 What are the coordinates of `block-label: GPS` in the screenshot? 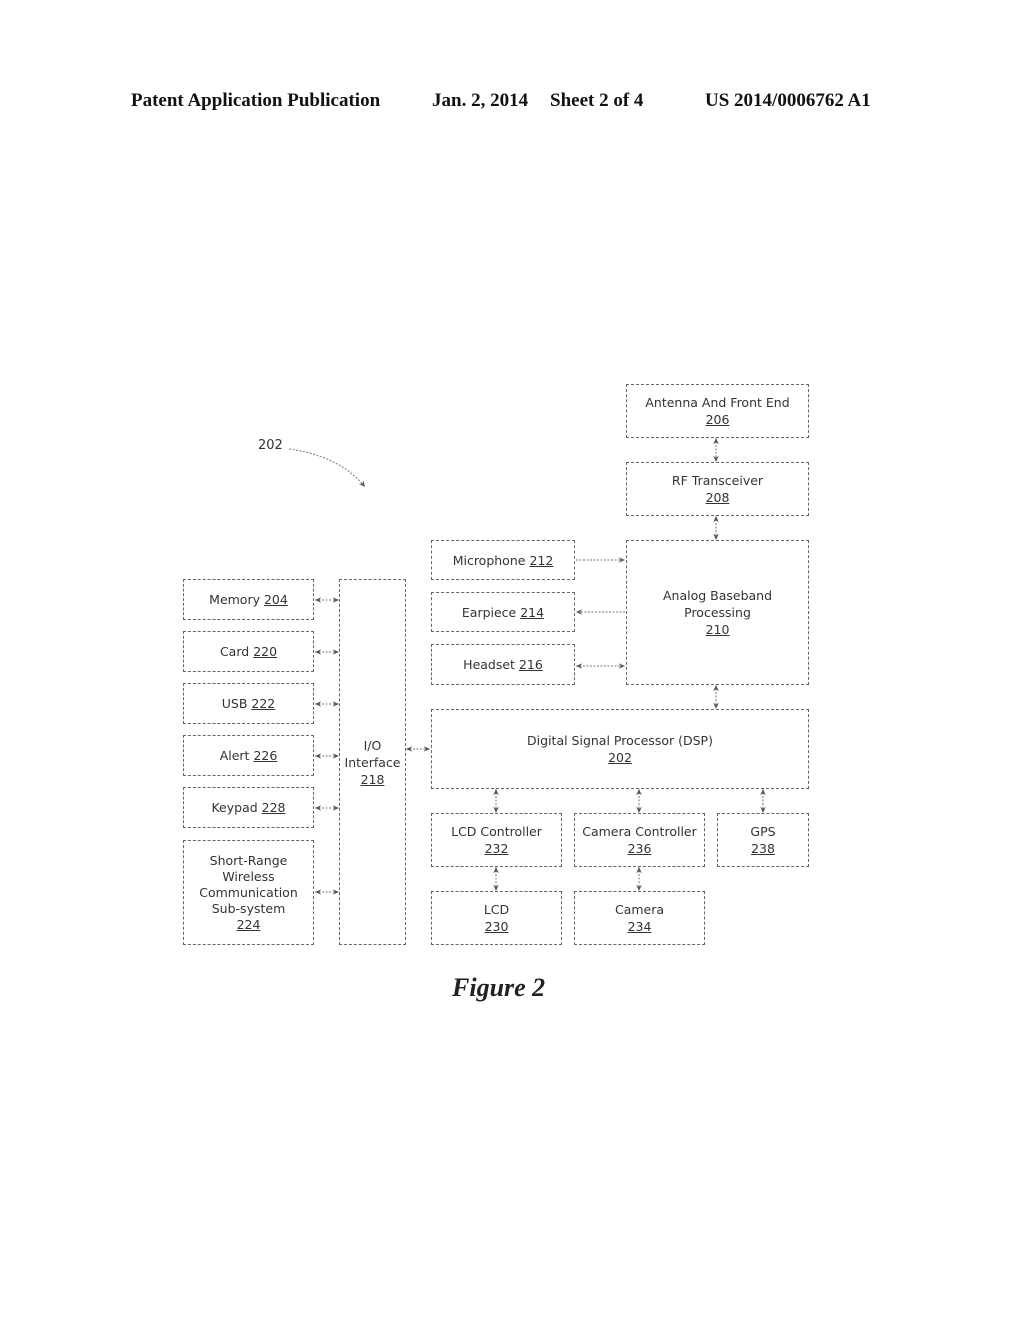 It's located at (763, 831).